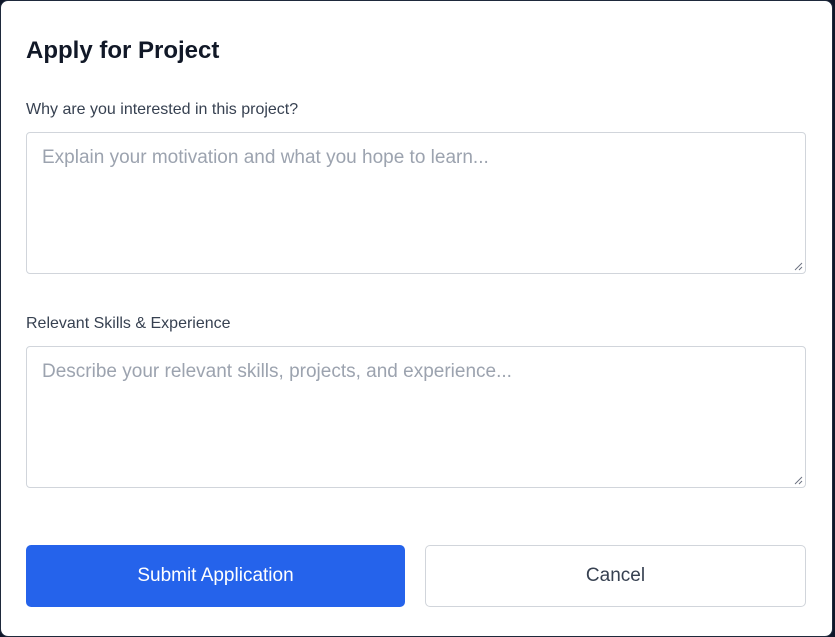 The image size is (835, 637). I want to click on skills-label: Relevant Skills & Experience, so click(128, 323).